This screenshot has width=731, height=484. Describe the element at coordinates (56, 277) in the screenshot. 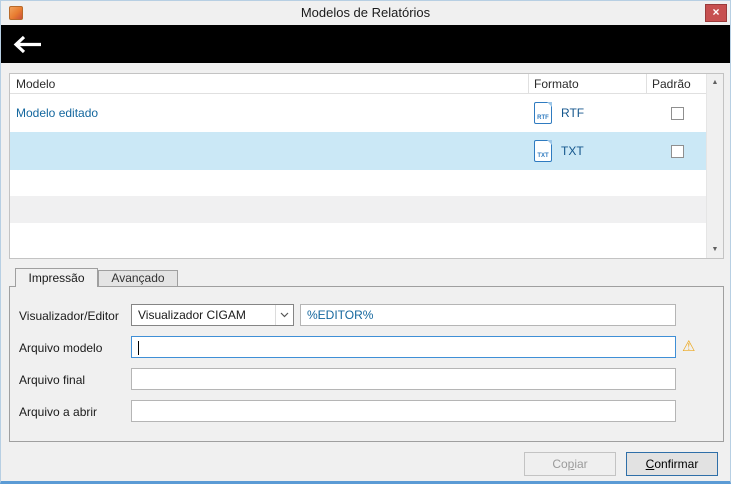

I see `tab-impressao: Impressão` at that location.